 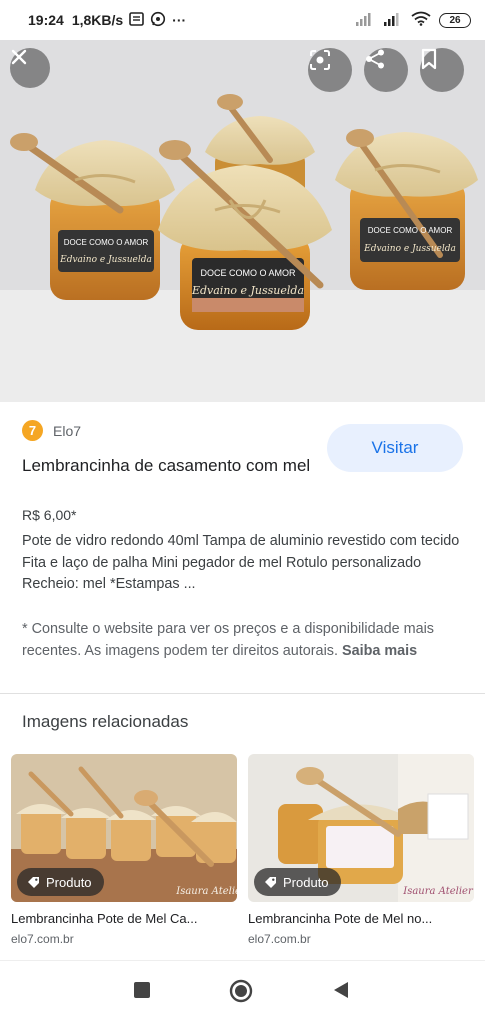 I want to click on save-button, so click(x=442, y=70).